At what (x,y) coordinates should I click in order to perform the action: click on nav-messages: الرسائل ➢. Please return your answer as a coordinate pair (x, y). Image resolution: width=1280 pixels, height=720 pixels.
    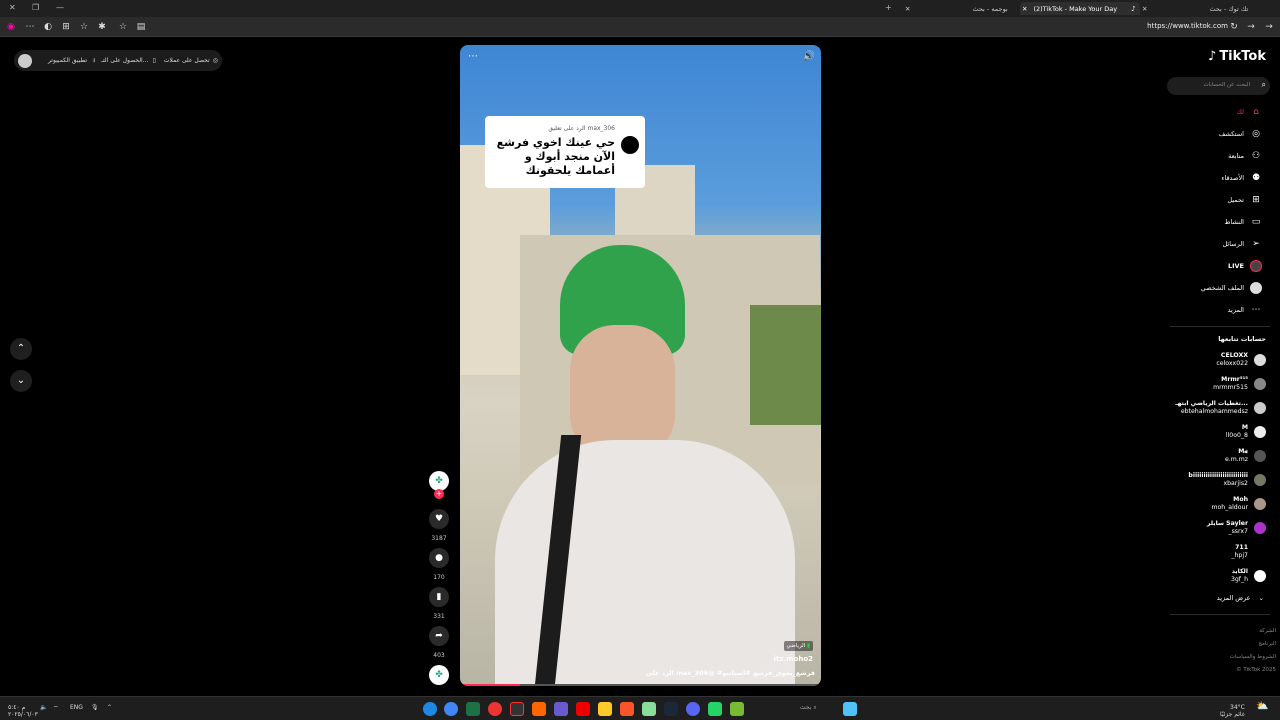
    Looking at the image, I should click on (1242, 244).